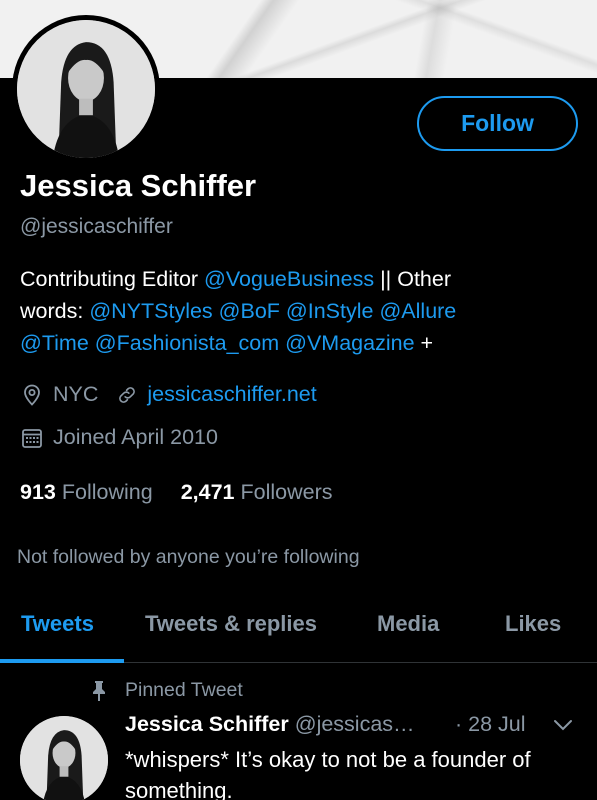 The image size is (597, 800). Describe the element at coordinates (99, 691) in the screenshot. I see `pin-icon` at that location.